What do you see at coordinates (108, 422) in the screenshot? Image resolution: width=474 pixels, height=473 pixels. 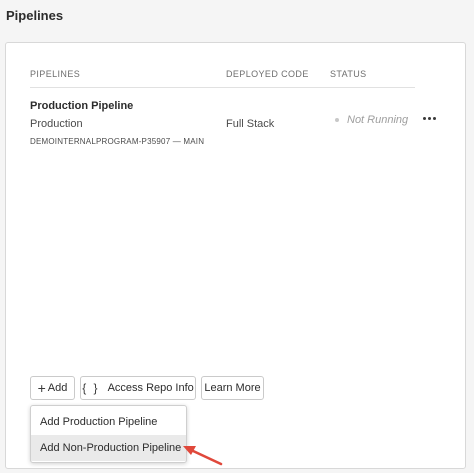 I see `menu-item-add-production-pipeline: Add Production Pipeline` at bounding box center [108, 422].